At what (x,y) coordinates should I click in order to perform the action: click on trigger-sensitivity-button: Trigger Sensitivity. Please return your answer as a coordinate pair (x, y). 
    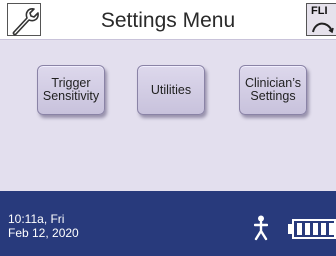
    Looking at the image, I should click on (71, 90).